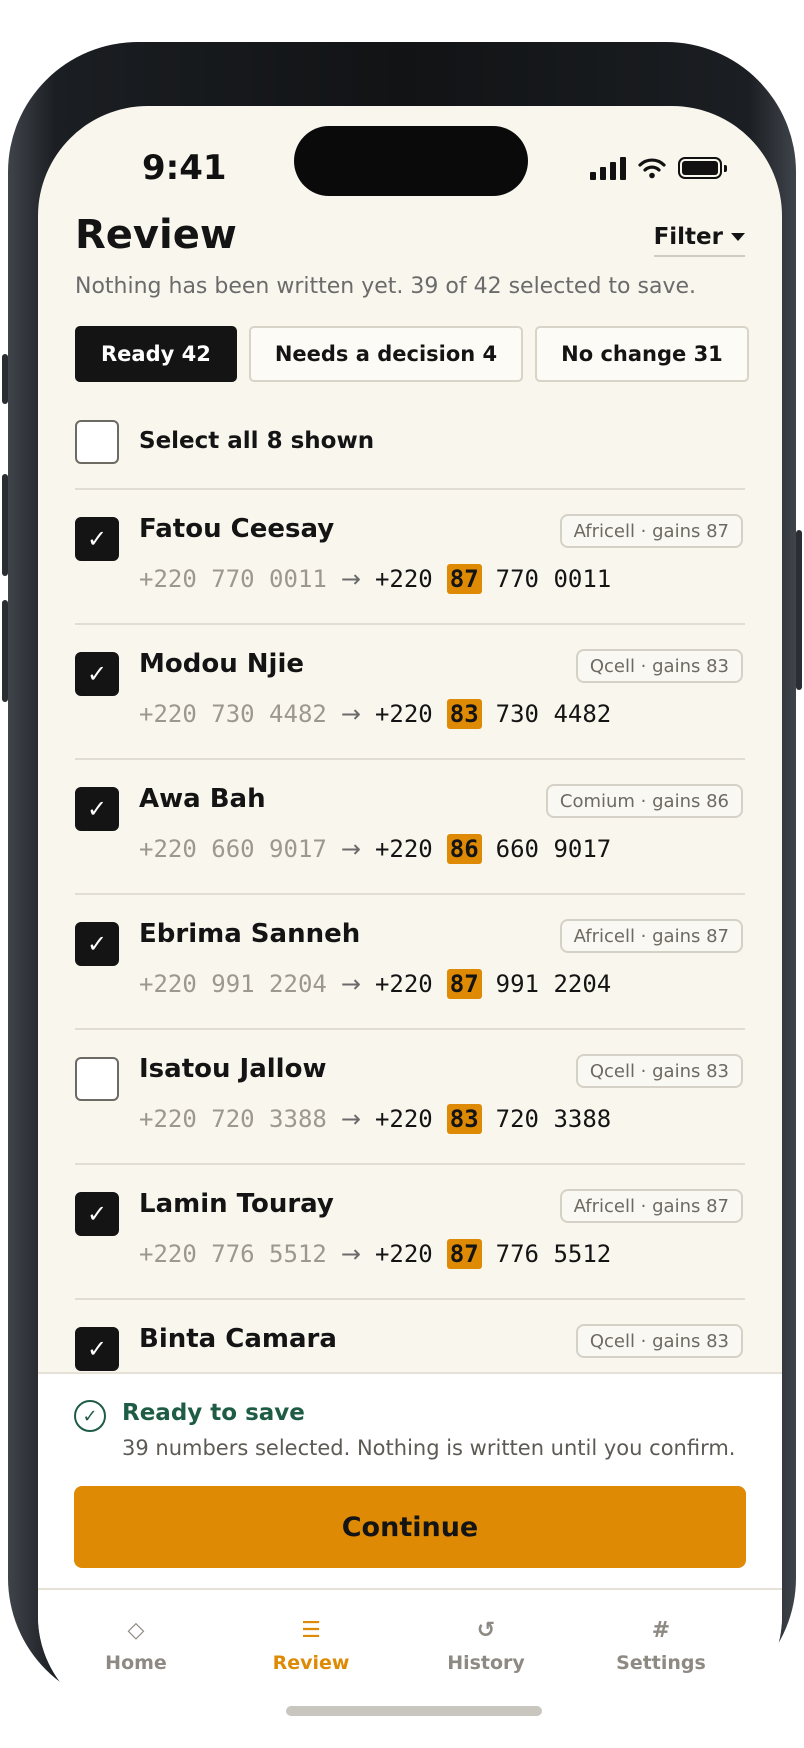 This screenshot has width=804, height=1748. I want to click on wifi-icon, so click(652, 168).